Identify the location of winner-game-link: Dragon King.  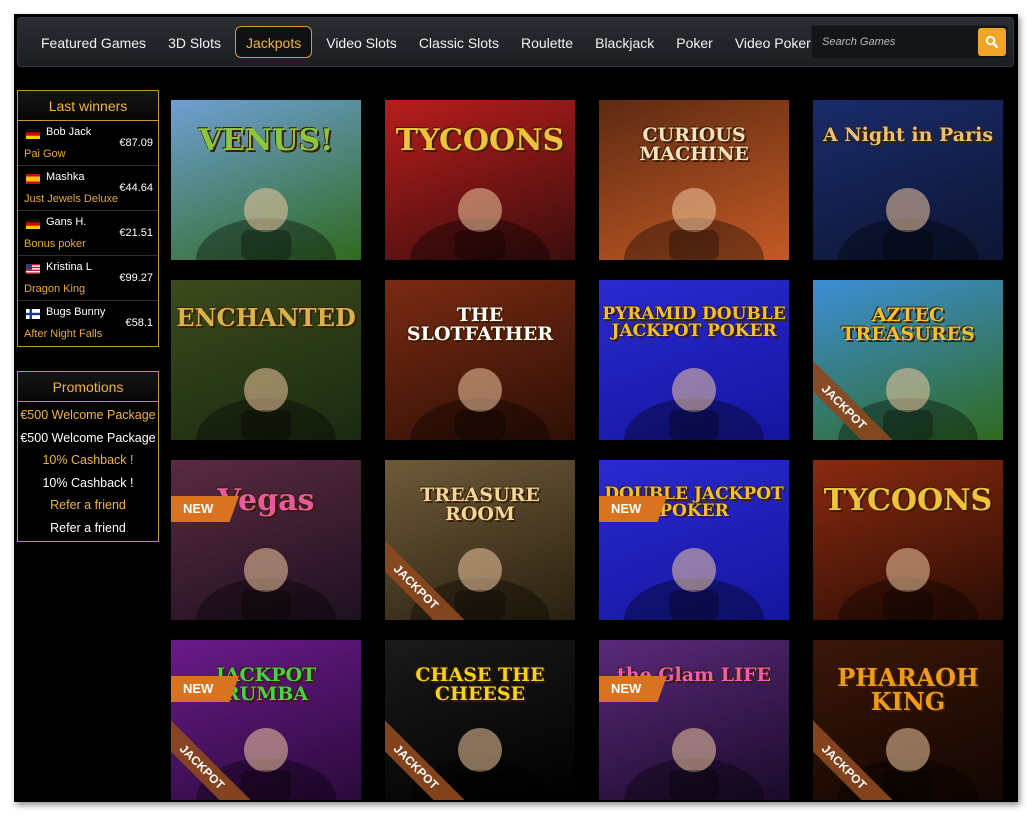
(54, 289).